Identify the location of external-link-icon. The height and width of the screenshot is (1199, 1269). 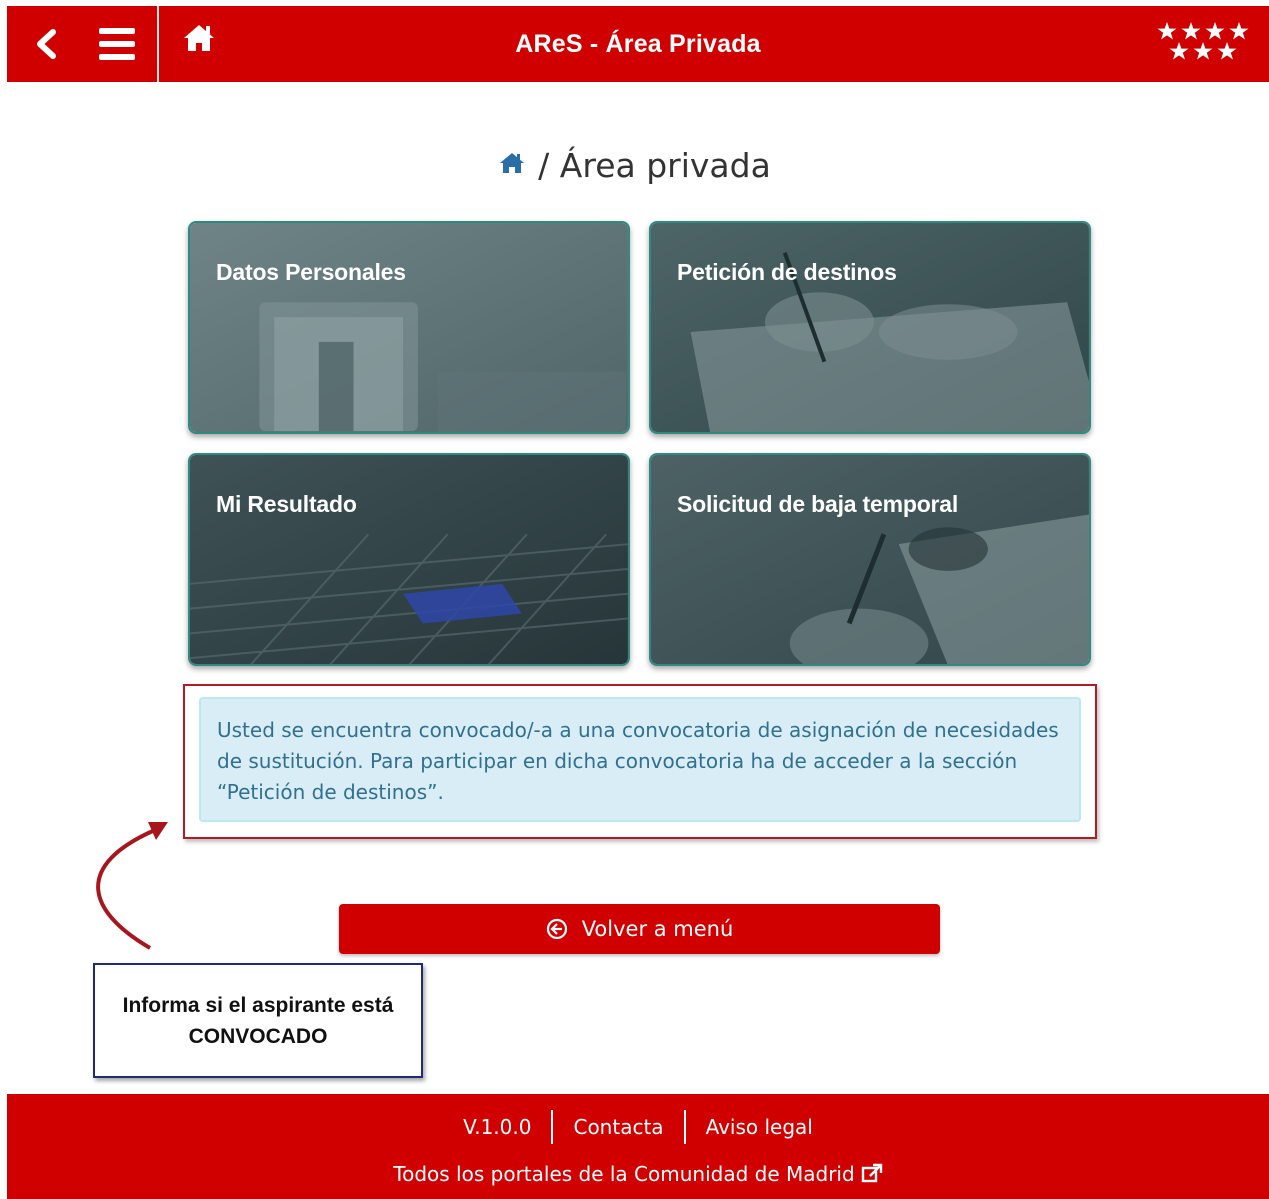
(871, 1173).